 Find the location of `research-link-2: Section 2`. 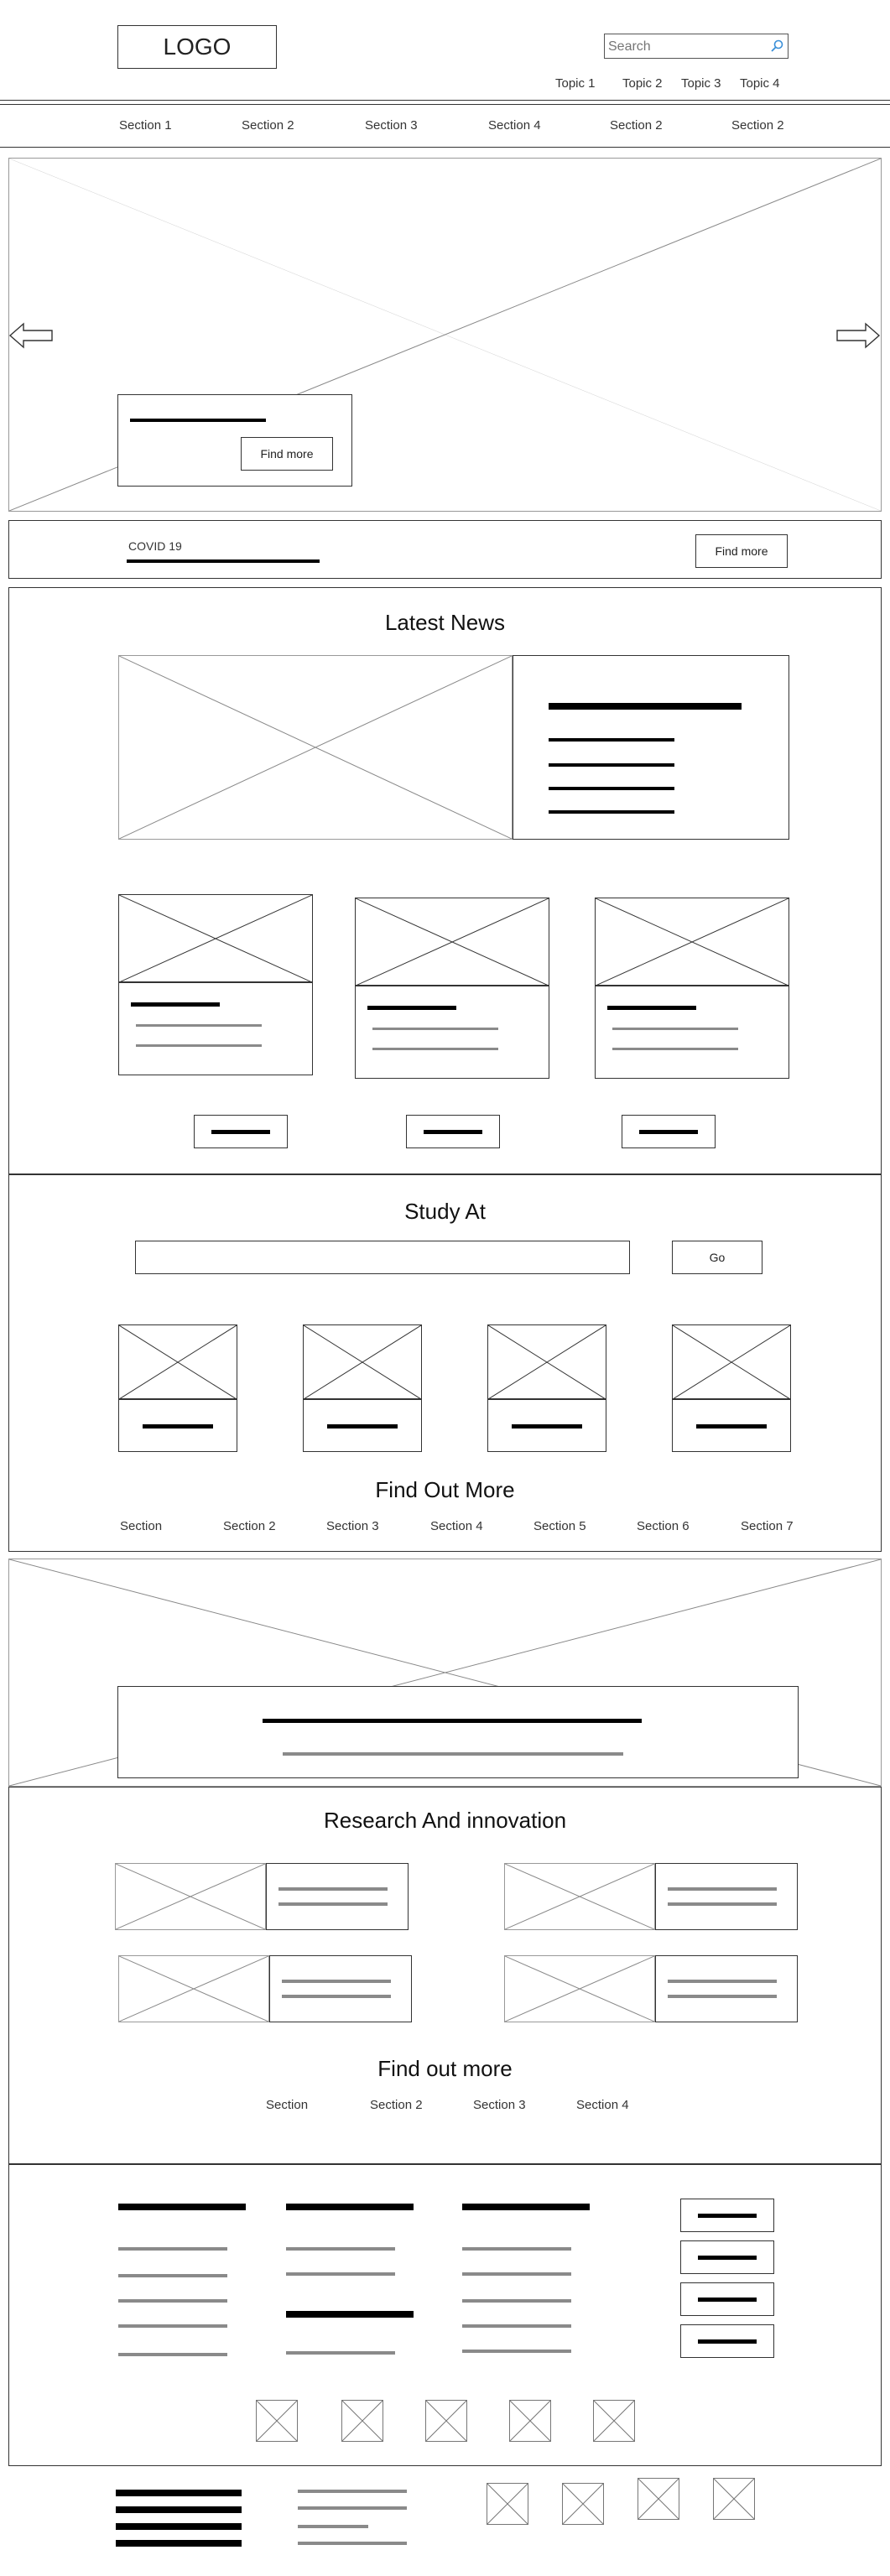

research-link-2: Section 2 is located at coordinates (396, 2105).